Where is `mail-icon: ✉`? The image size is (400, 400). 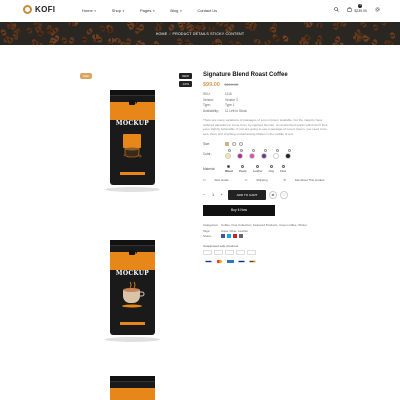
mail-icon: ✉ is located at coordinates (285, 180).